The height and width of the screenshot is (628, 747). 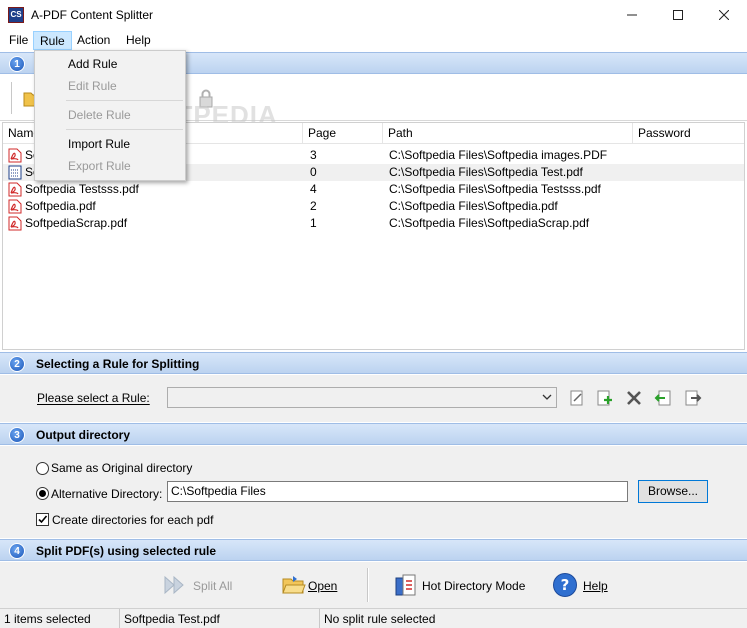 I want to click on open-label: Open, so click(x=323, y=586).